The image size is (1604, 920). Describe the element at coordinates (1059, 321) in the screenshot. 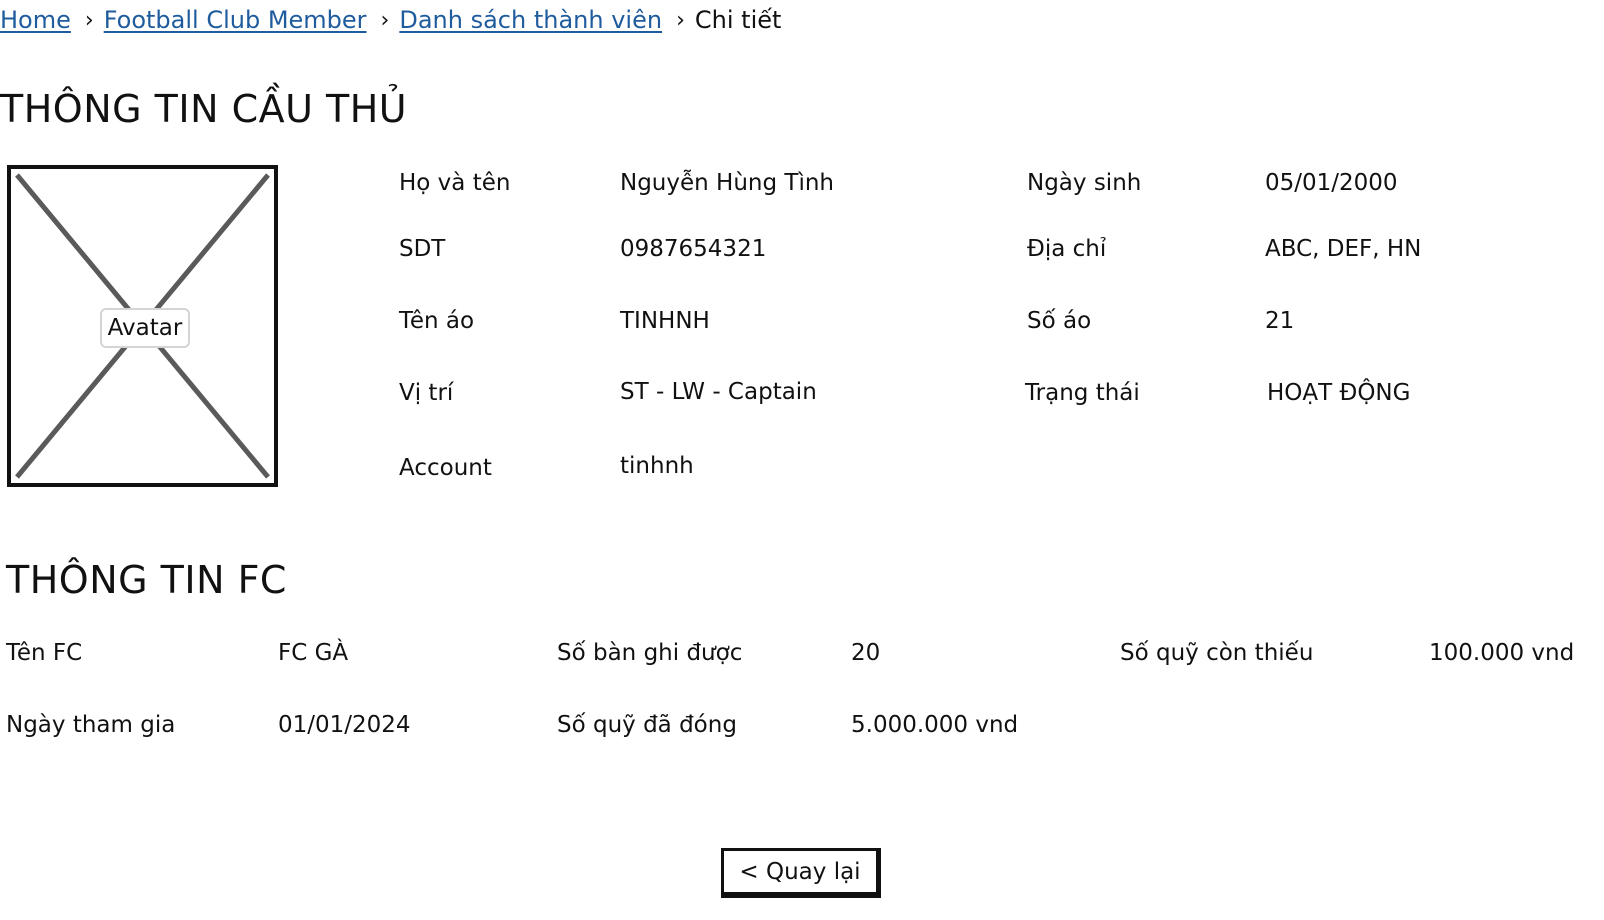

I see `shirt-number-label: Số áo` at that location.